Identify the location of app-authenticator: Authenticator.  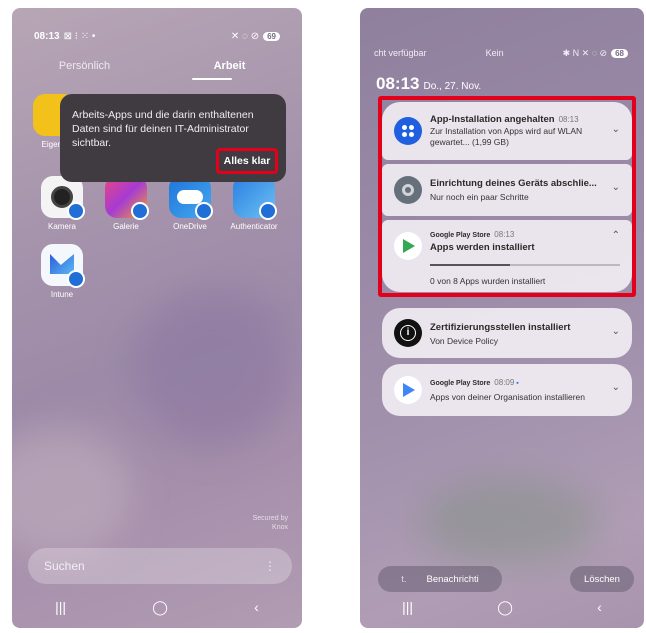
(254, 203).